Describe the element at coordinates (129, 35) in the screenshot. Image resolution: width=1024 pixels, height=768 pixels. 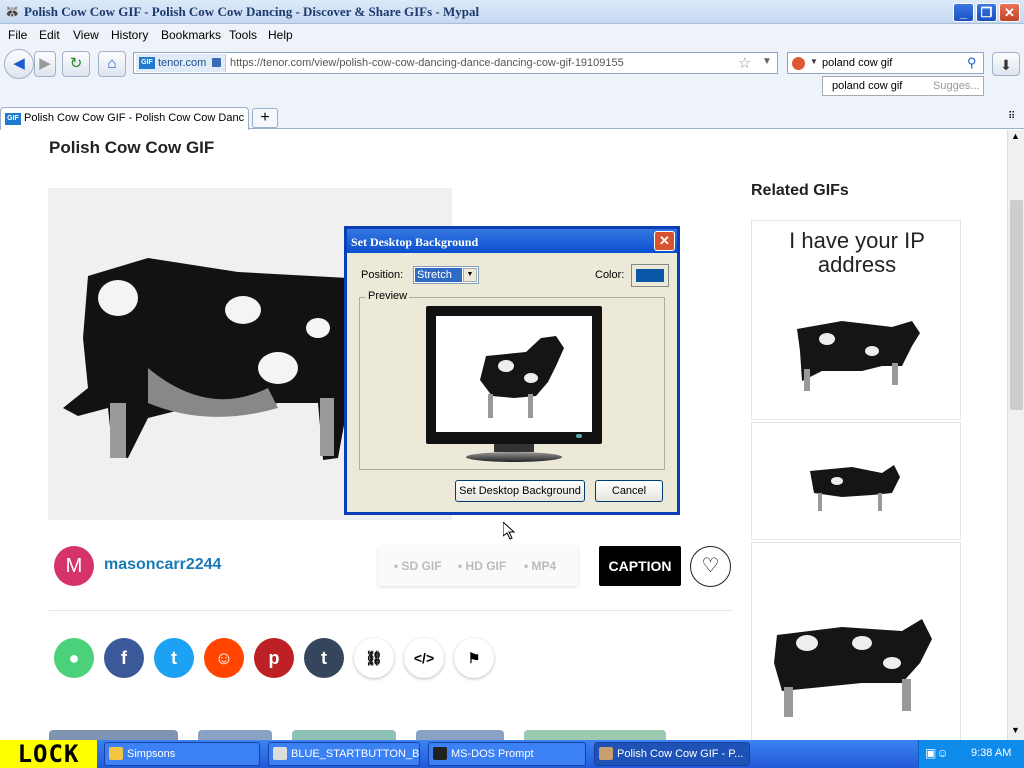
I see `menu-history: History` at that location.